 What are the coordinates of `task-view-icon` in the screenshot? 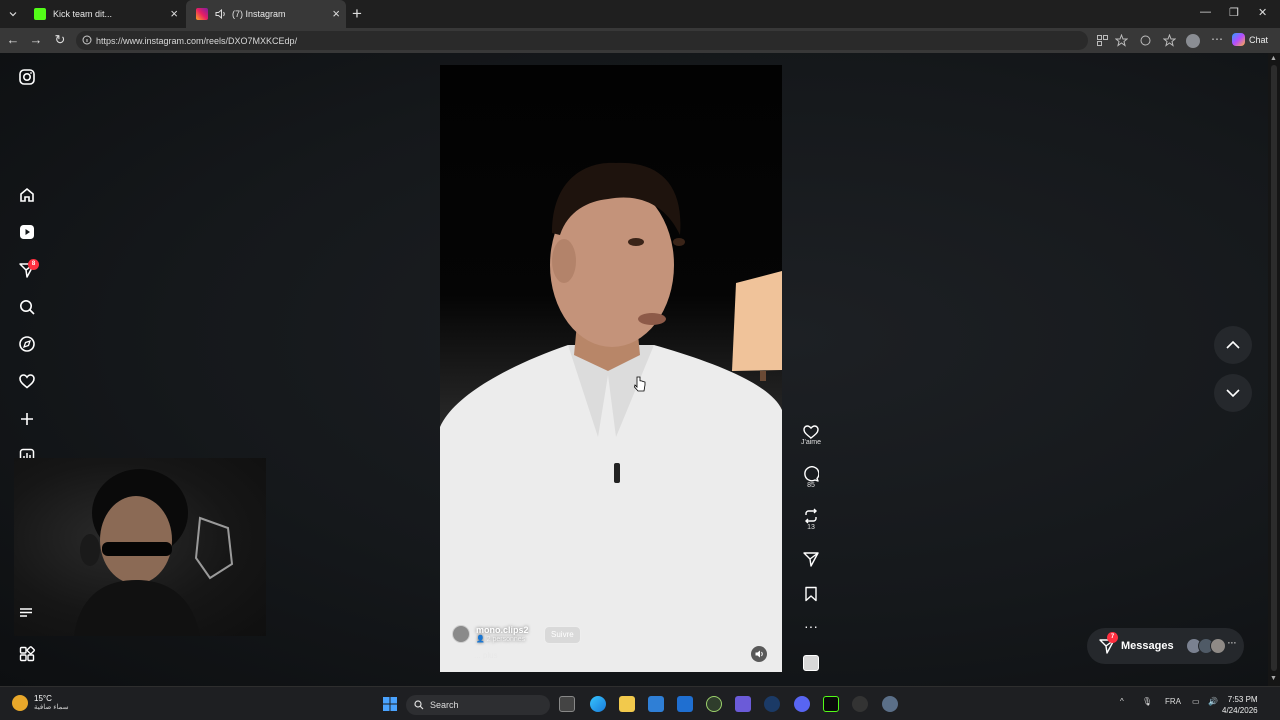 It's located at (567, 704).